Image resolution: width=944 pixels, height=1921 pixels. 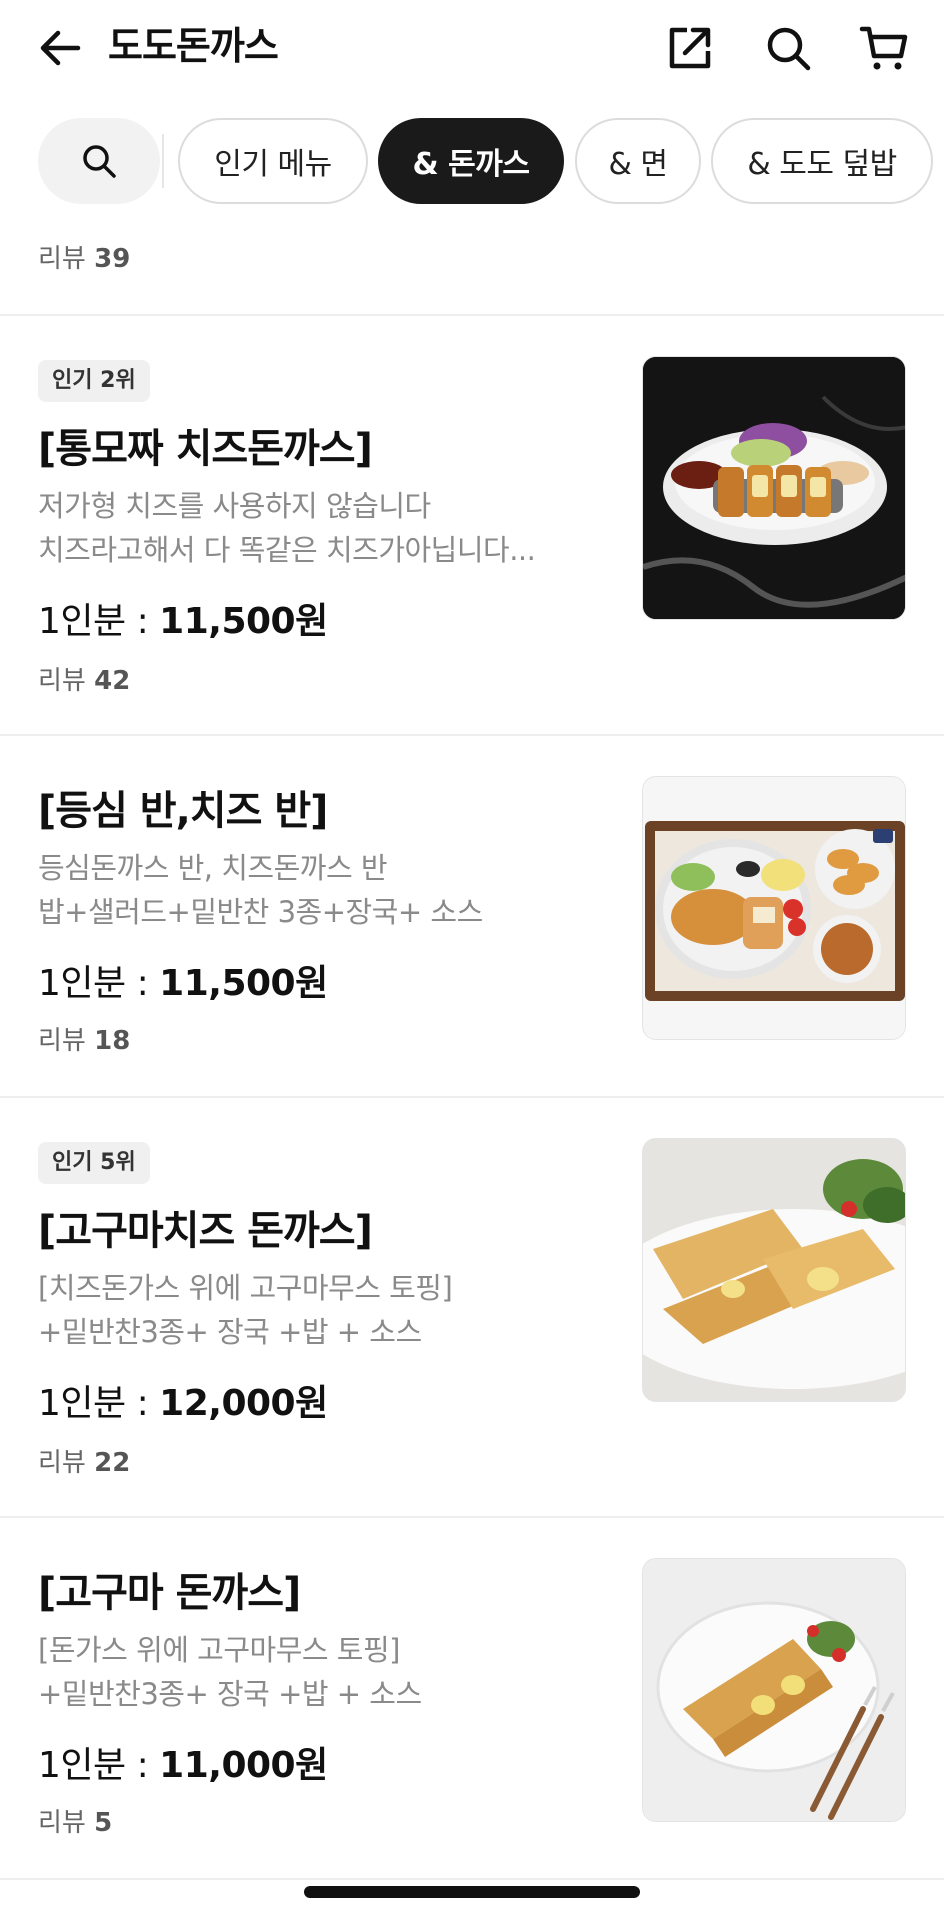 What do you see at coordinates (112, 1463) in the screenshot?
I see `review-number: 22` at bounding box center [112, 1463].